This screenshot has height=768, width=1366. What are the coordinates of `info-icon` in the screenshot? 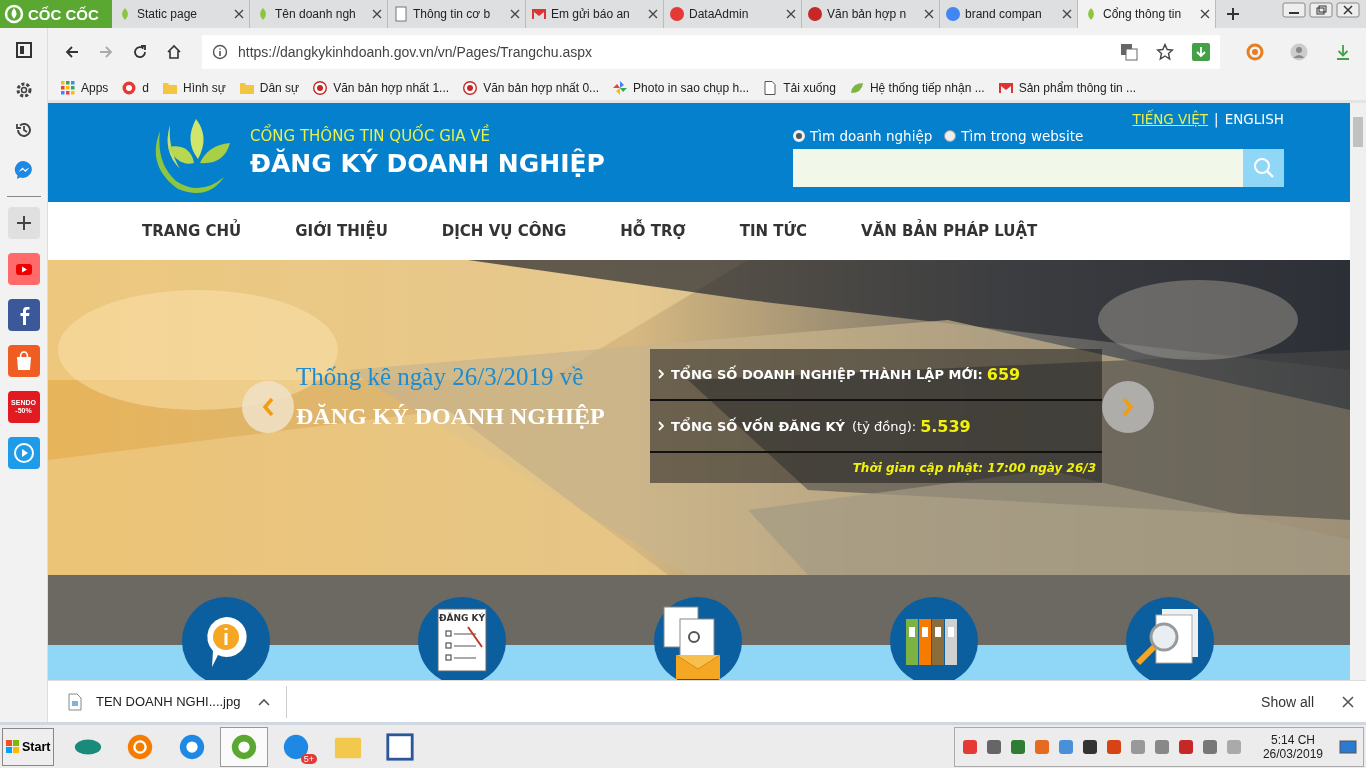 It's located at (220, 51).